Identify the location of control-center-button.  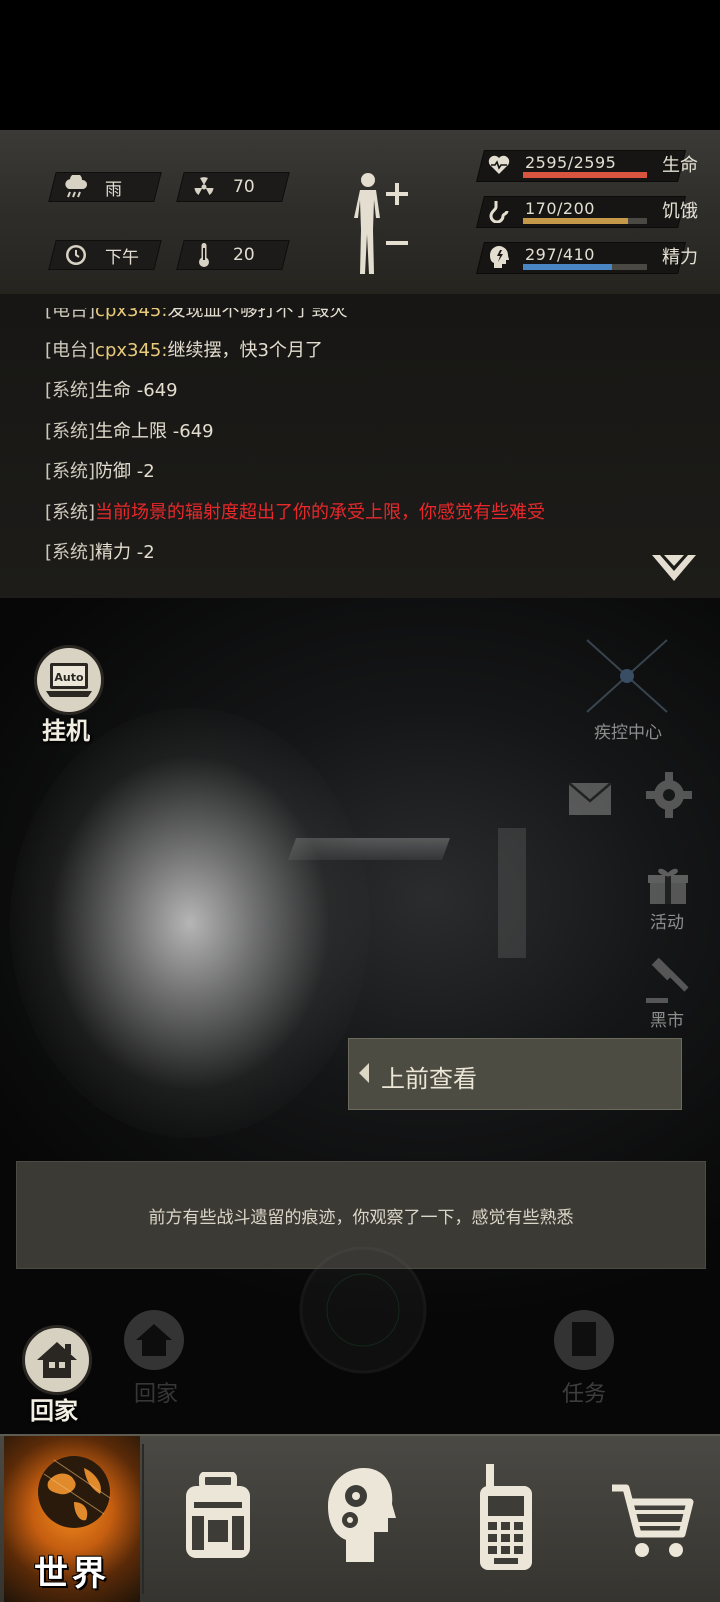
(627, 678).